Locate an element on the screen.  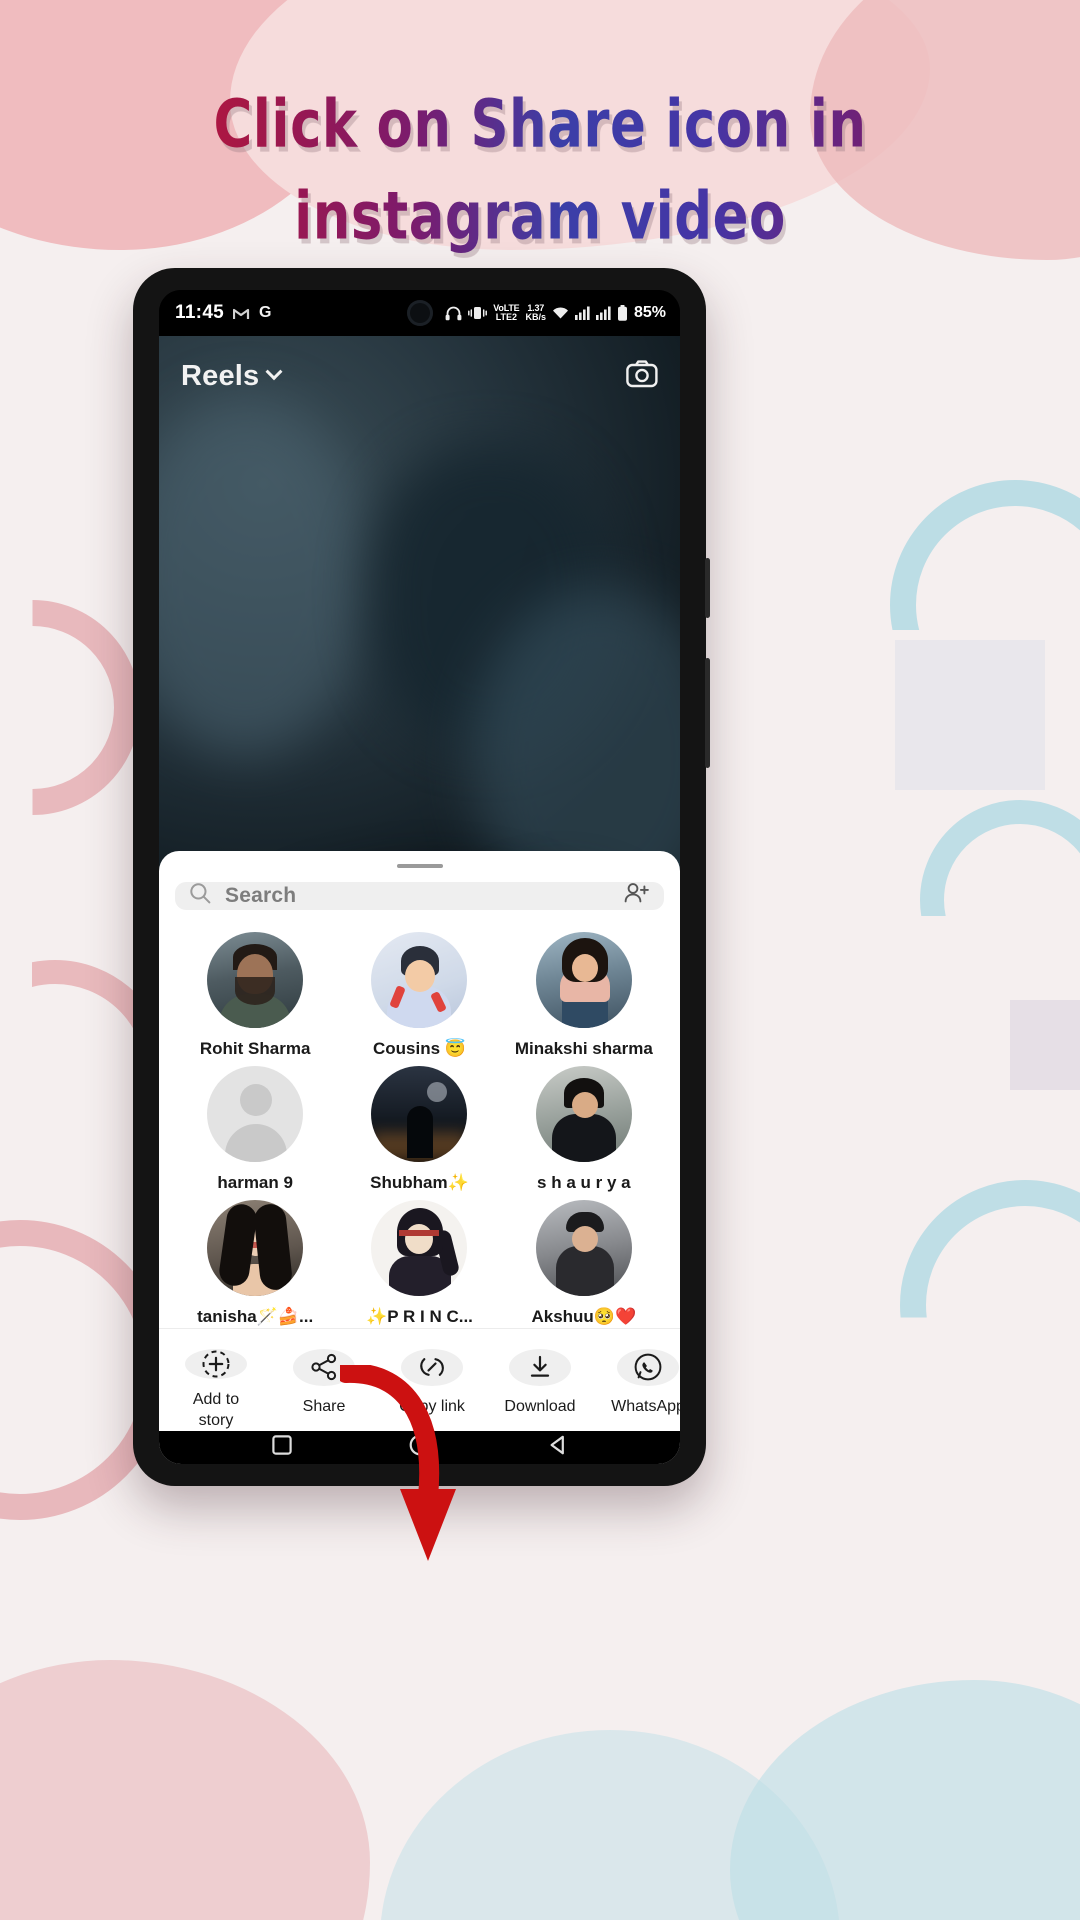
arc-right-middle is located at coordinates (1000, 858).